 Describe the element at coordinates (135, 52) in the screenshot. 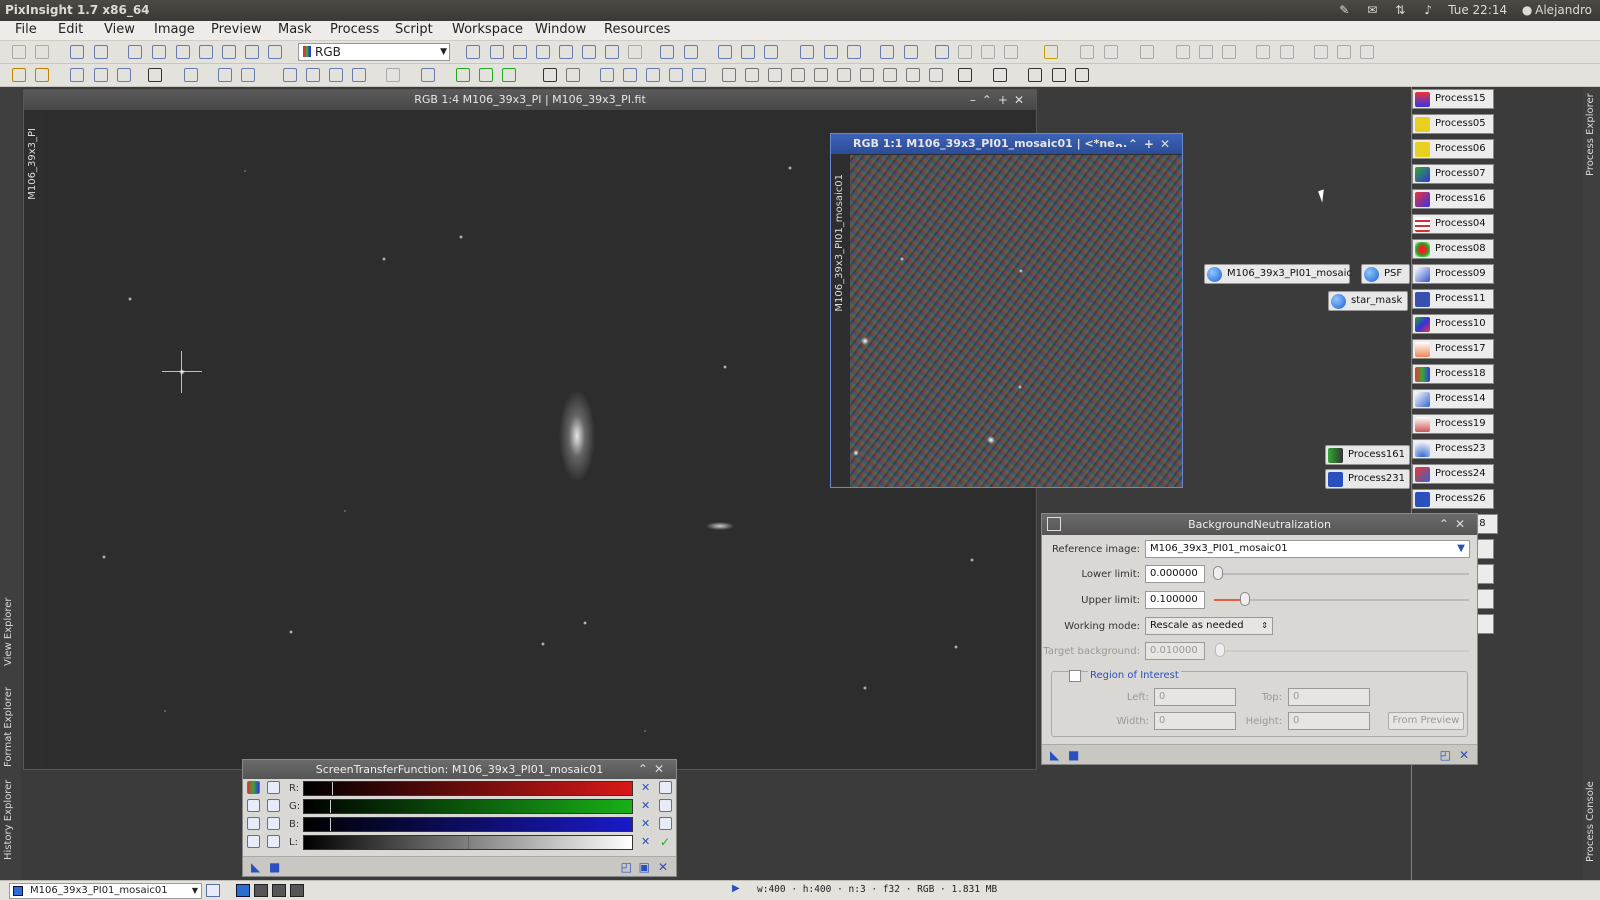

I see `rgb-icon` at that location.